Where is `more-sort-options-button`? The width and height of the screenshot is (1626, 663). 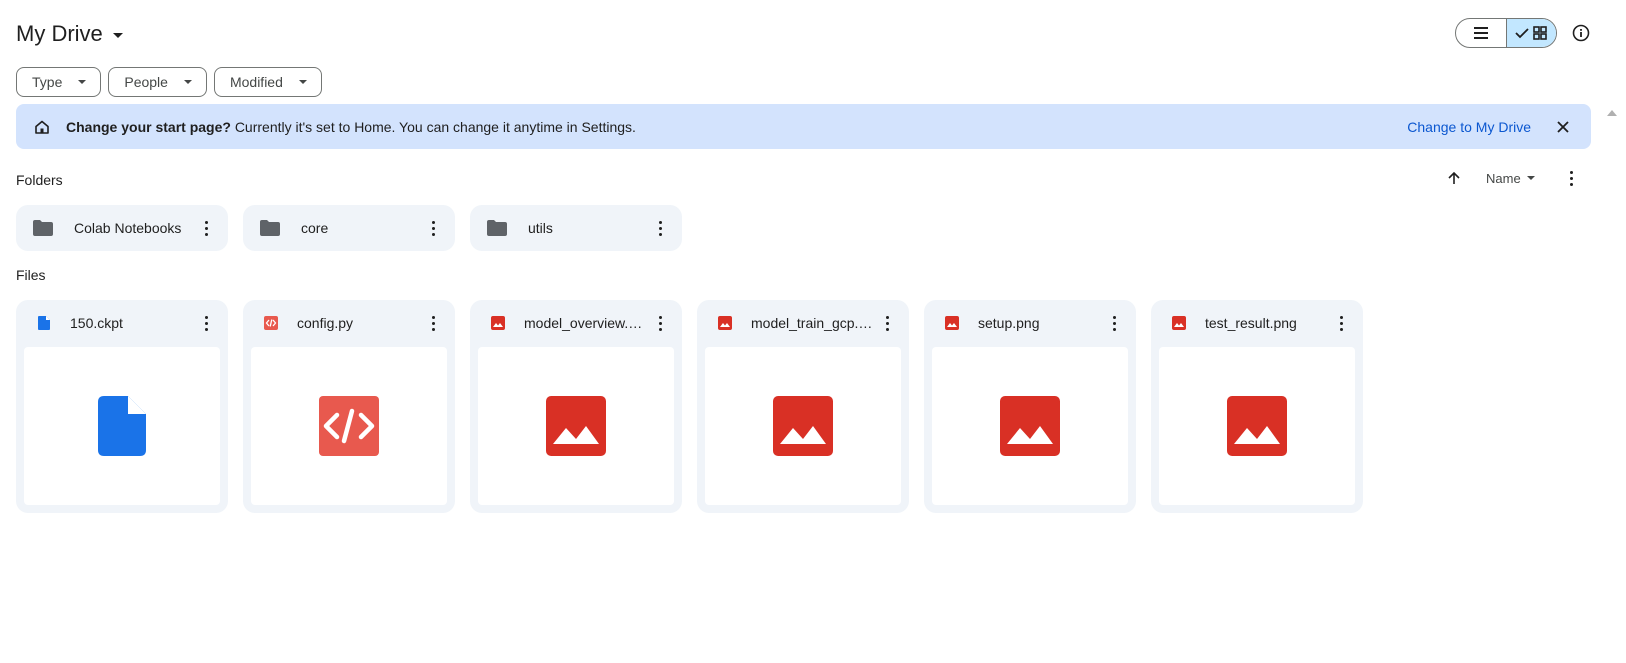 more-sort-options-button is located at coordinates (1571, 178).